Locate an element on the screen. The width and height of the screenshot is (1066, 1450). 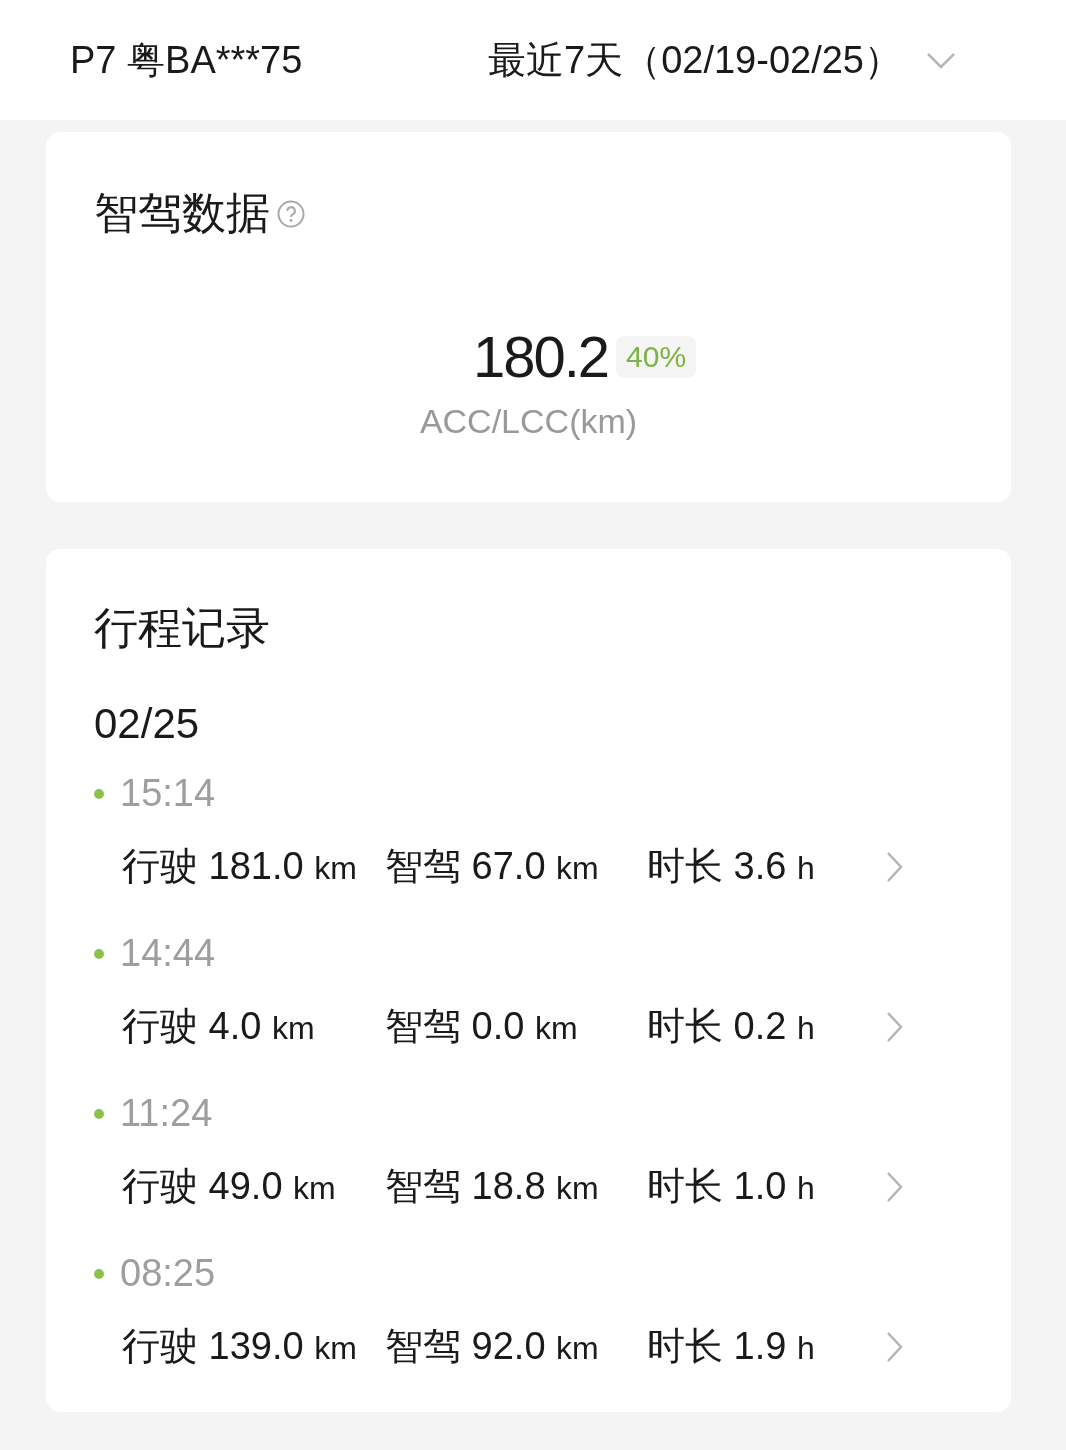
trip-stat: 行驶 49.0 km is located at coordinates (229, 1186).